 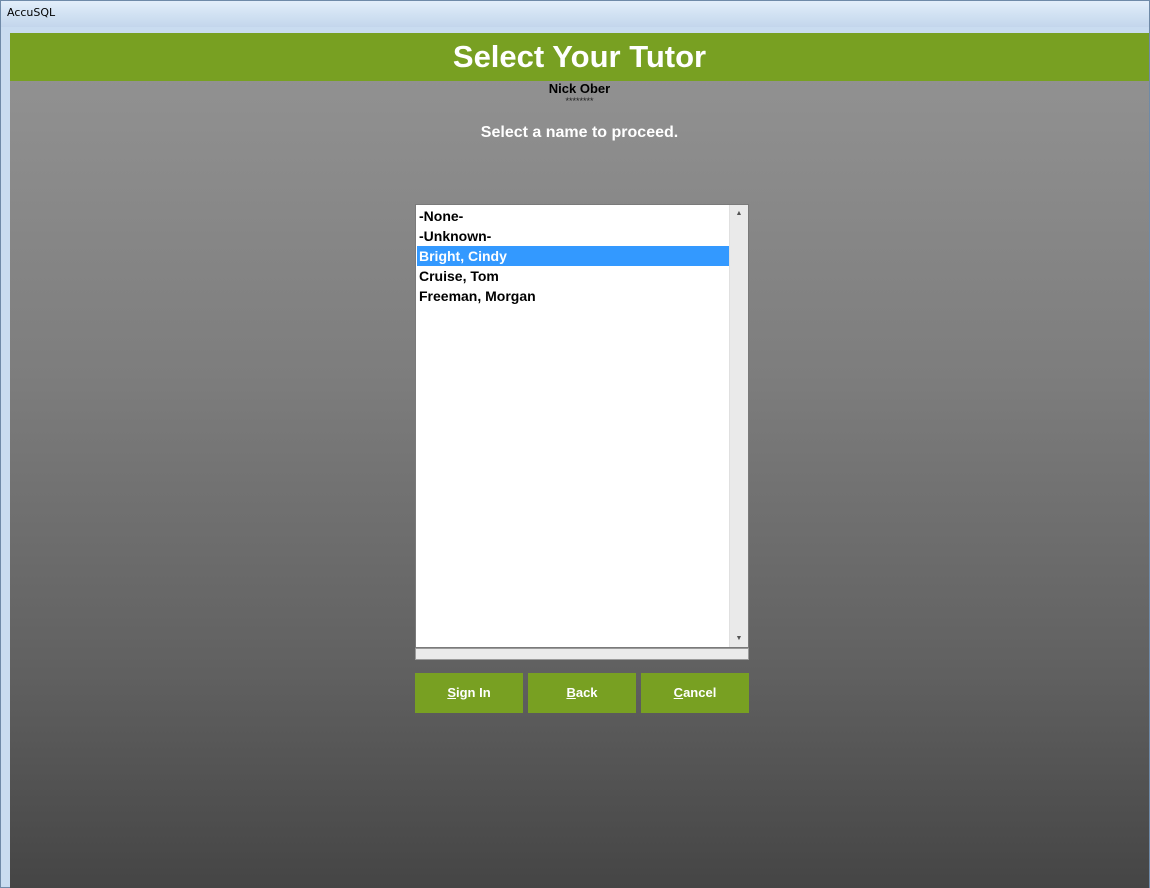 What do you see at coordinates (586, 692) in the screenshot?
I see `back-label: ack` at bounding box center [586, 692].